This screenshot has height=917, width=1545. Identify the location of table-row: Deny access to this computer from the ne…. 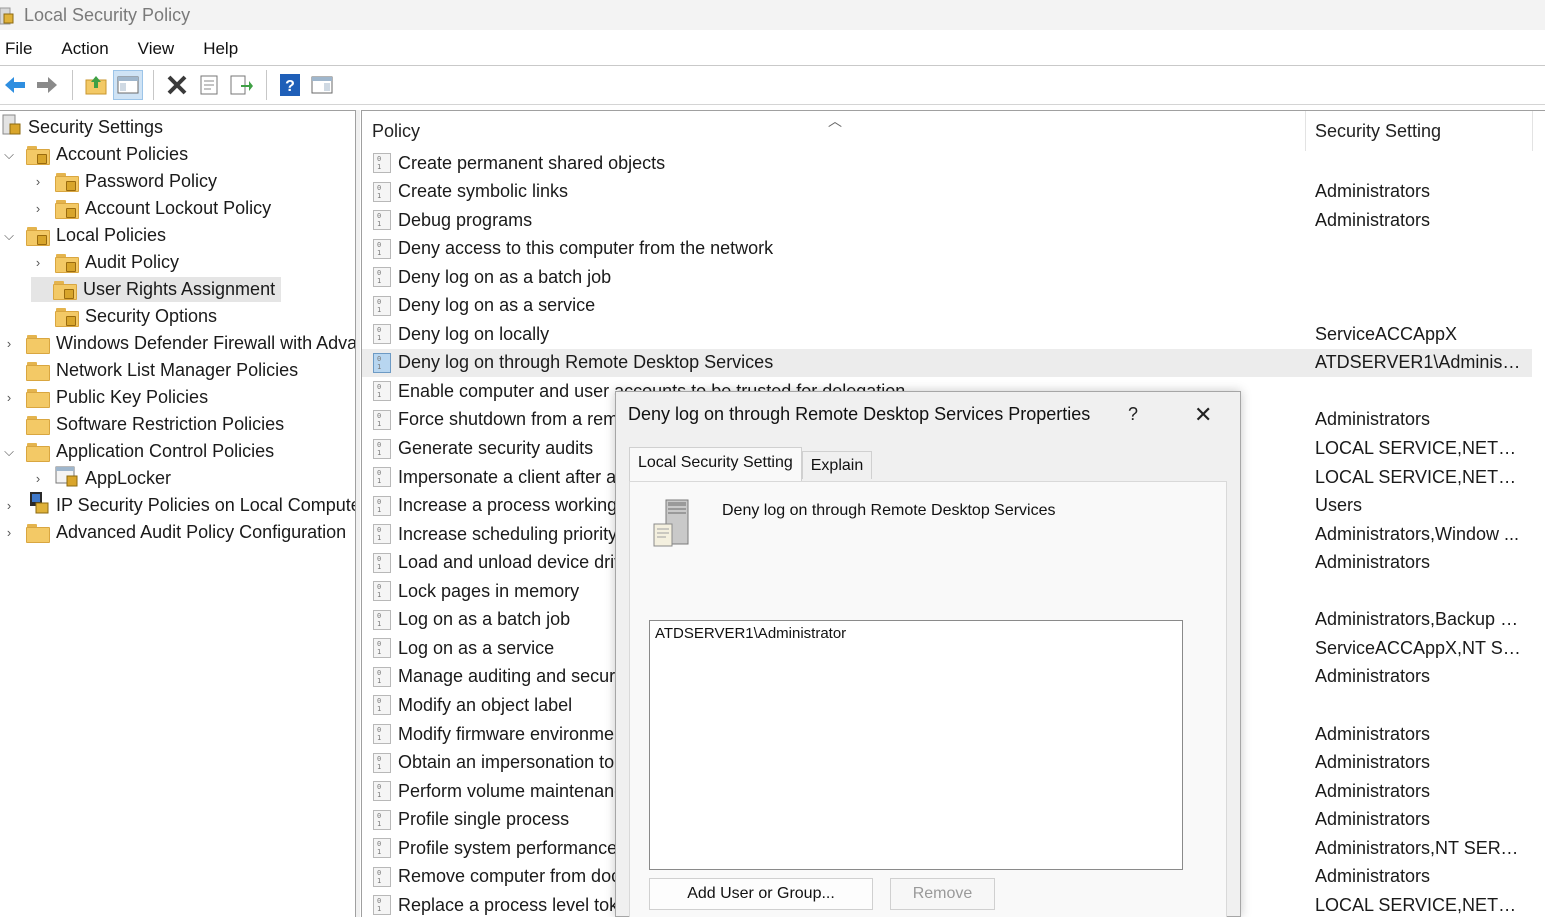
(947, 249).